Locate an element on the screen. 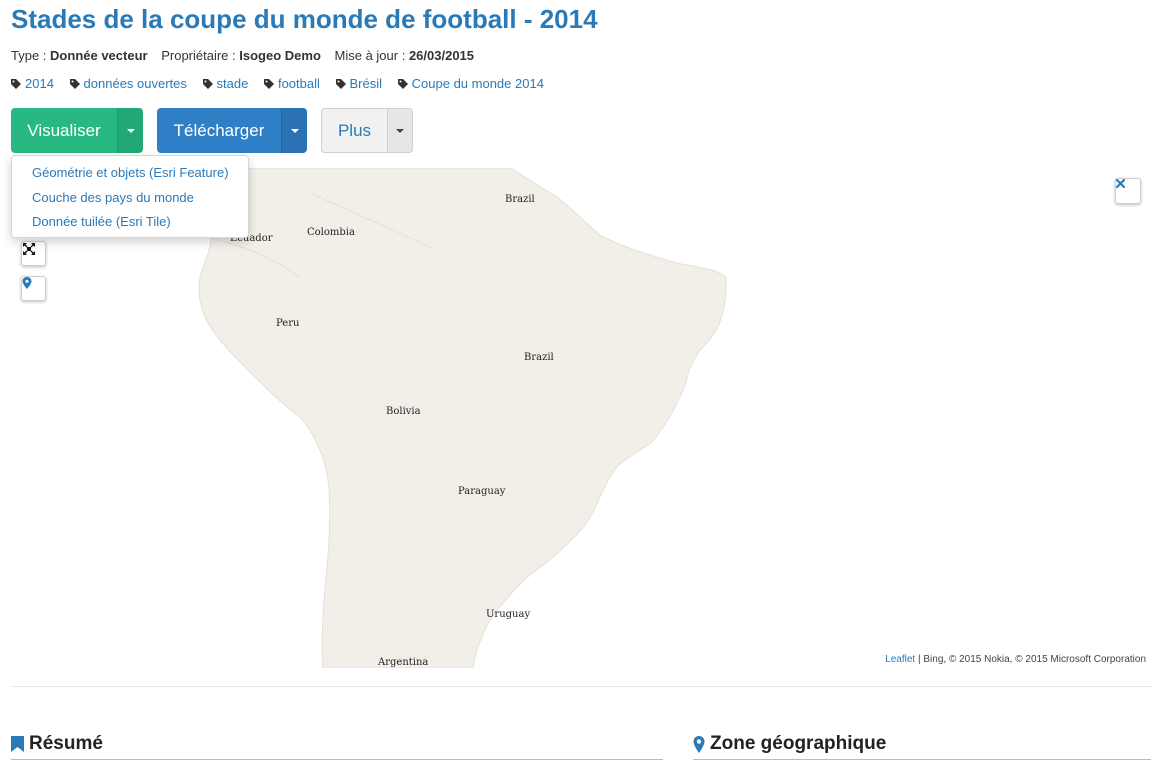 The height and width of the screenshot is (771, 1167). tag-label: stade is located at coordinates (232, 83).